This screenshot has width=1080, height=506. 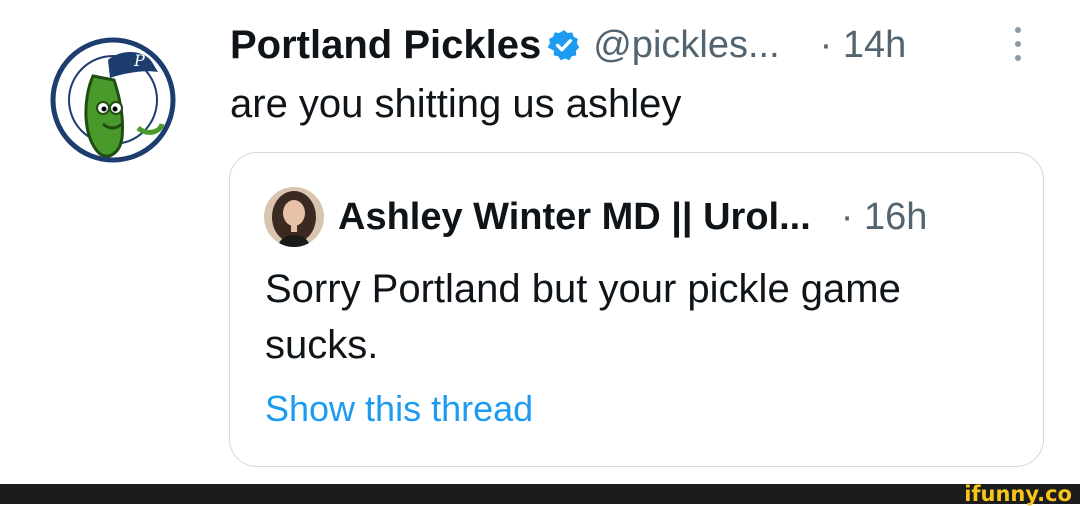 I want to click on quoted-author-avatar, so click(x=294, y=217).